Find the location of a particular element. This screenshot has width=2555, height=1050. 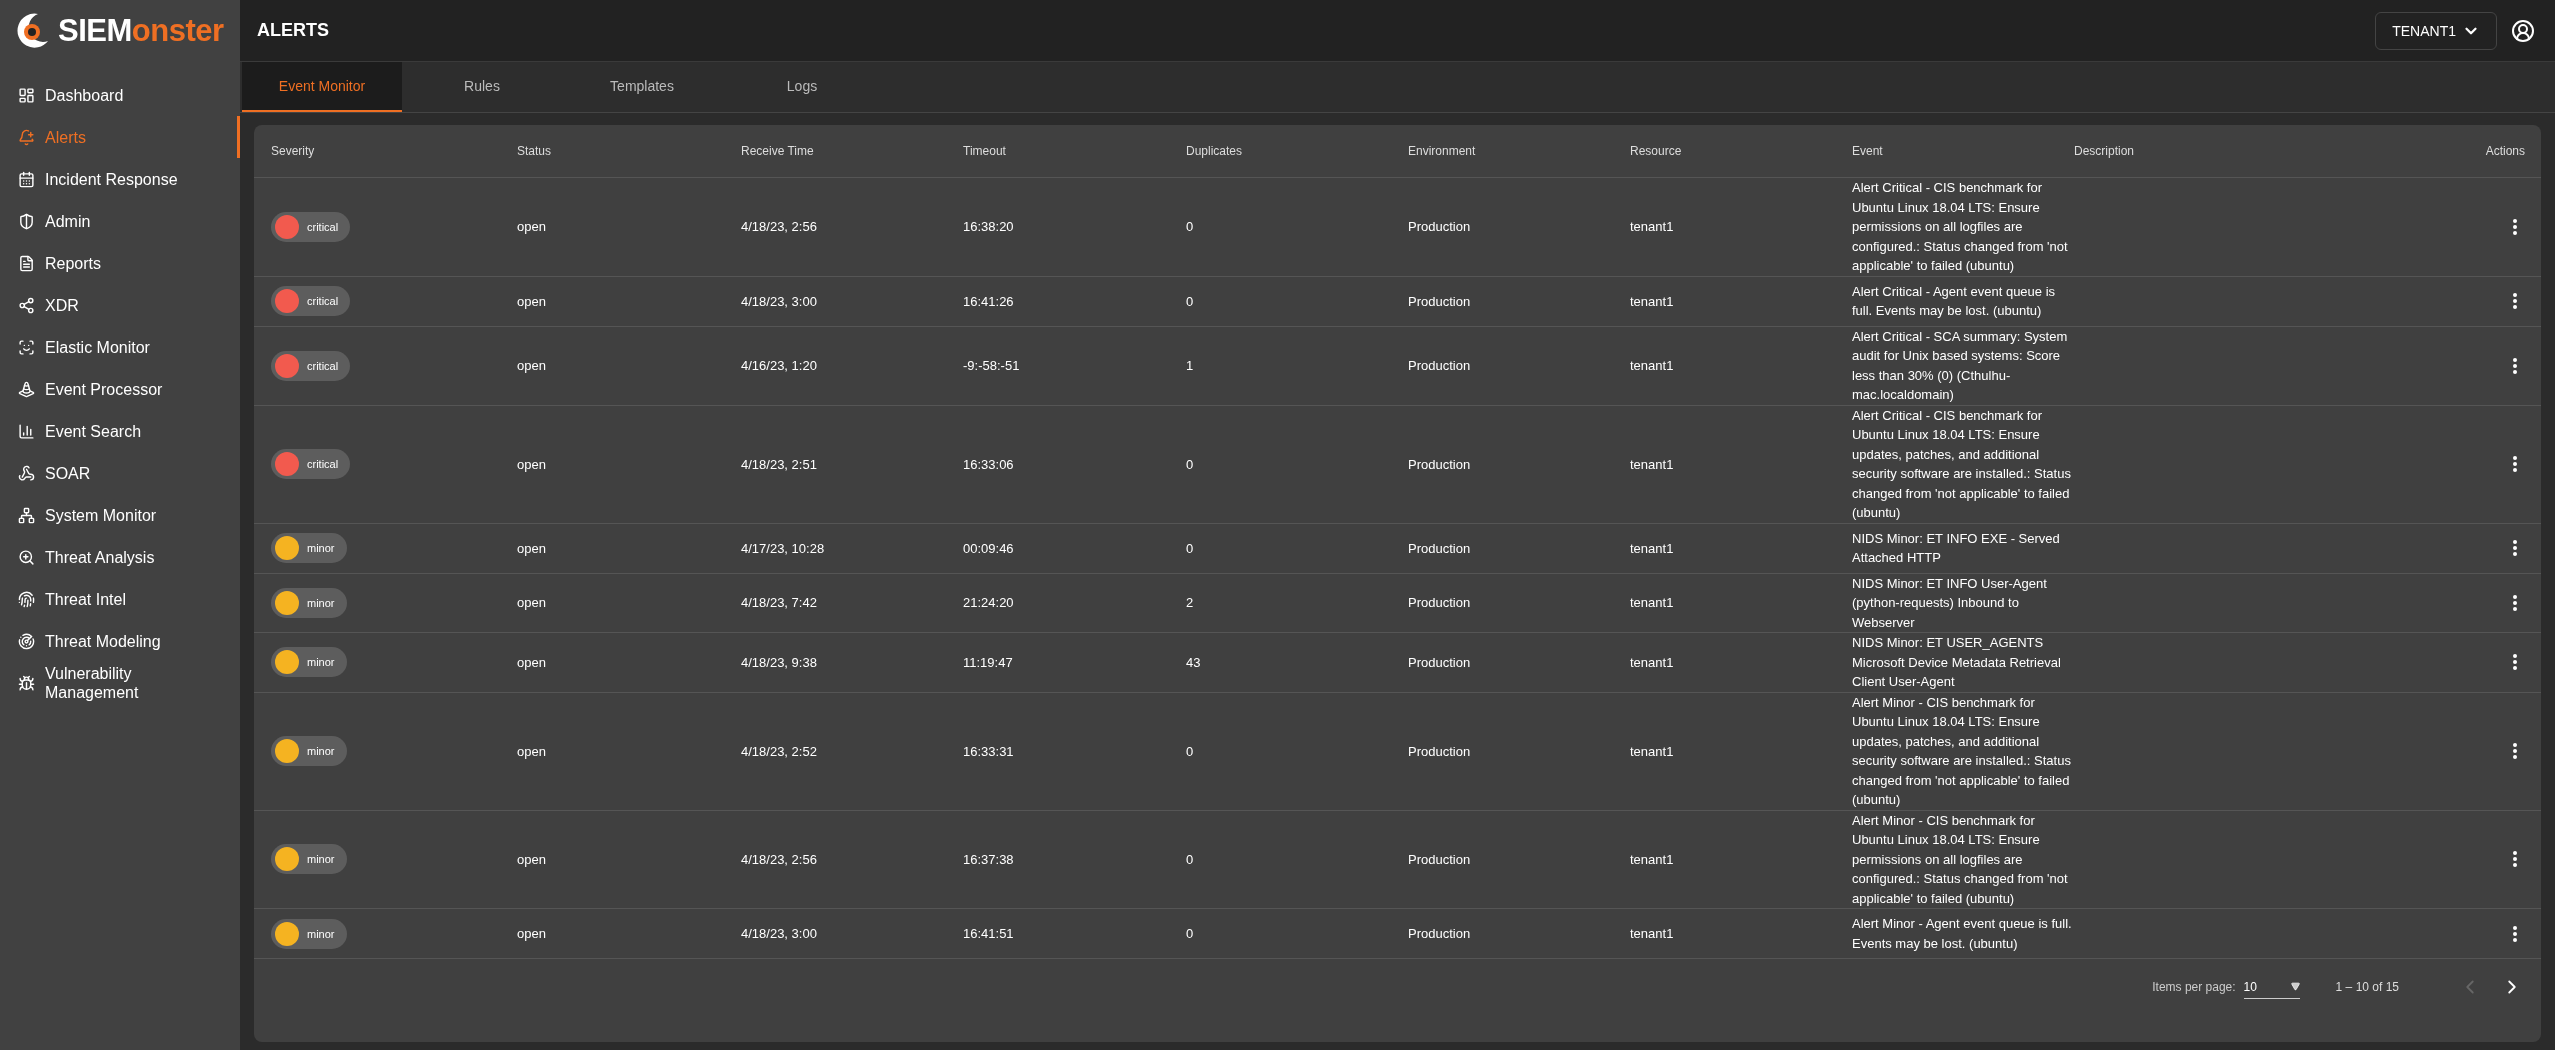

table-cell-text: 4/18/23, 2:52 is located at coordinates (779, 751).